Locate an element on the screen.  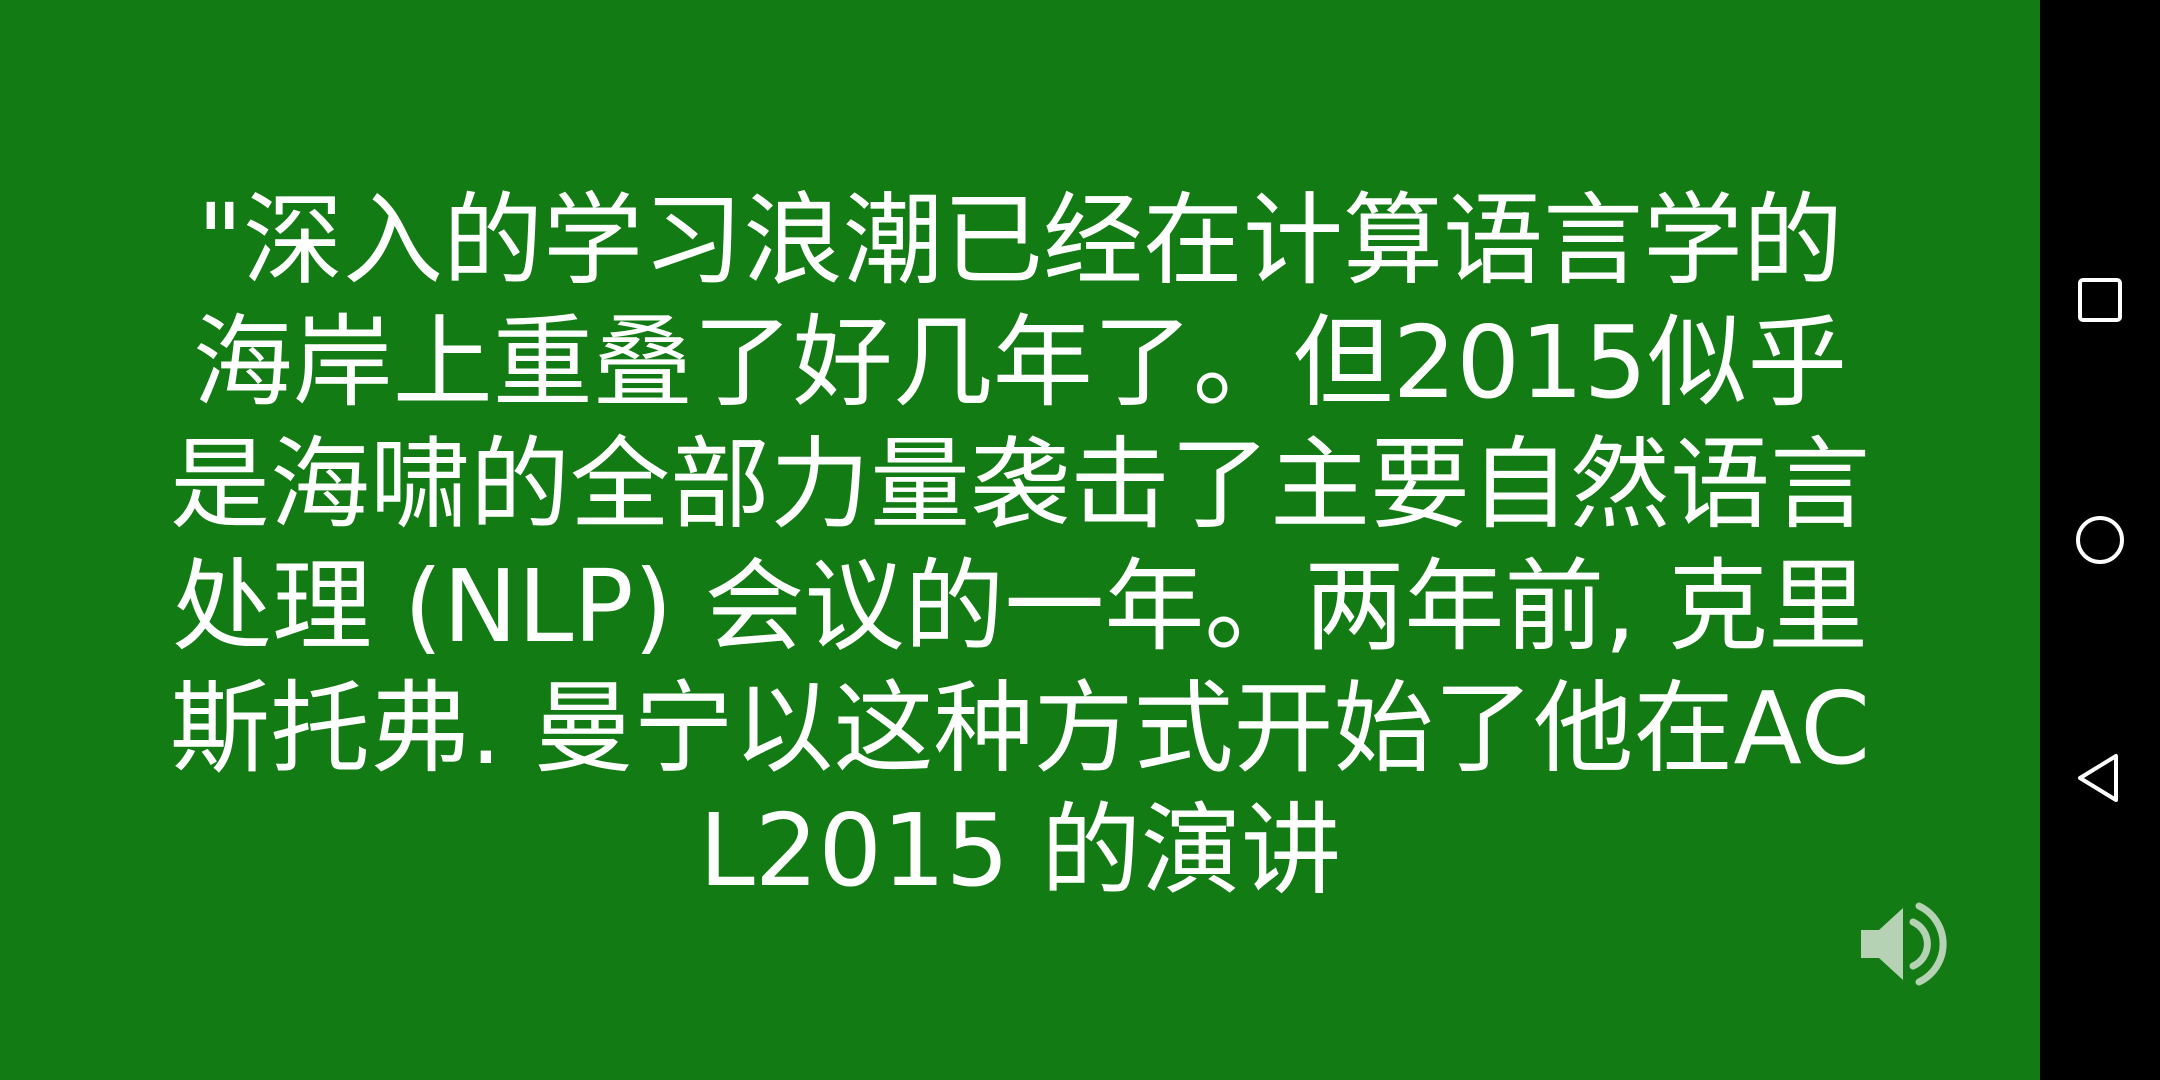
system-navigation-bar is located at coordinates (2100, 540).